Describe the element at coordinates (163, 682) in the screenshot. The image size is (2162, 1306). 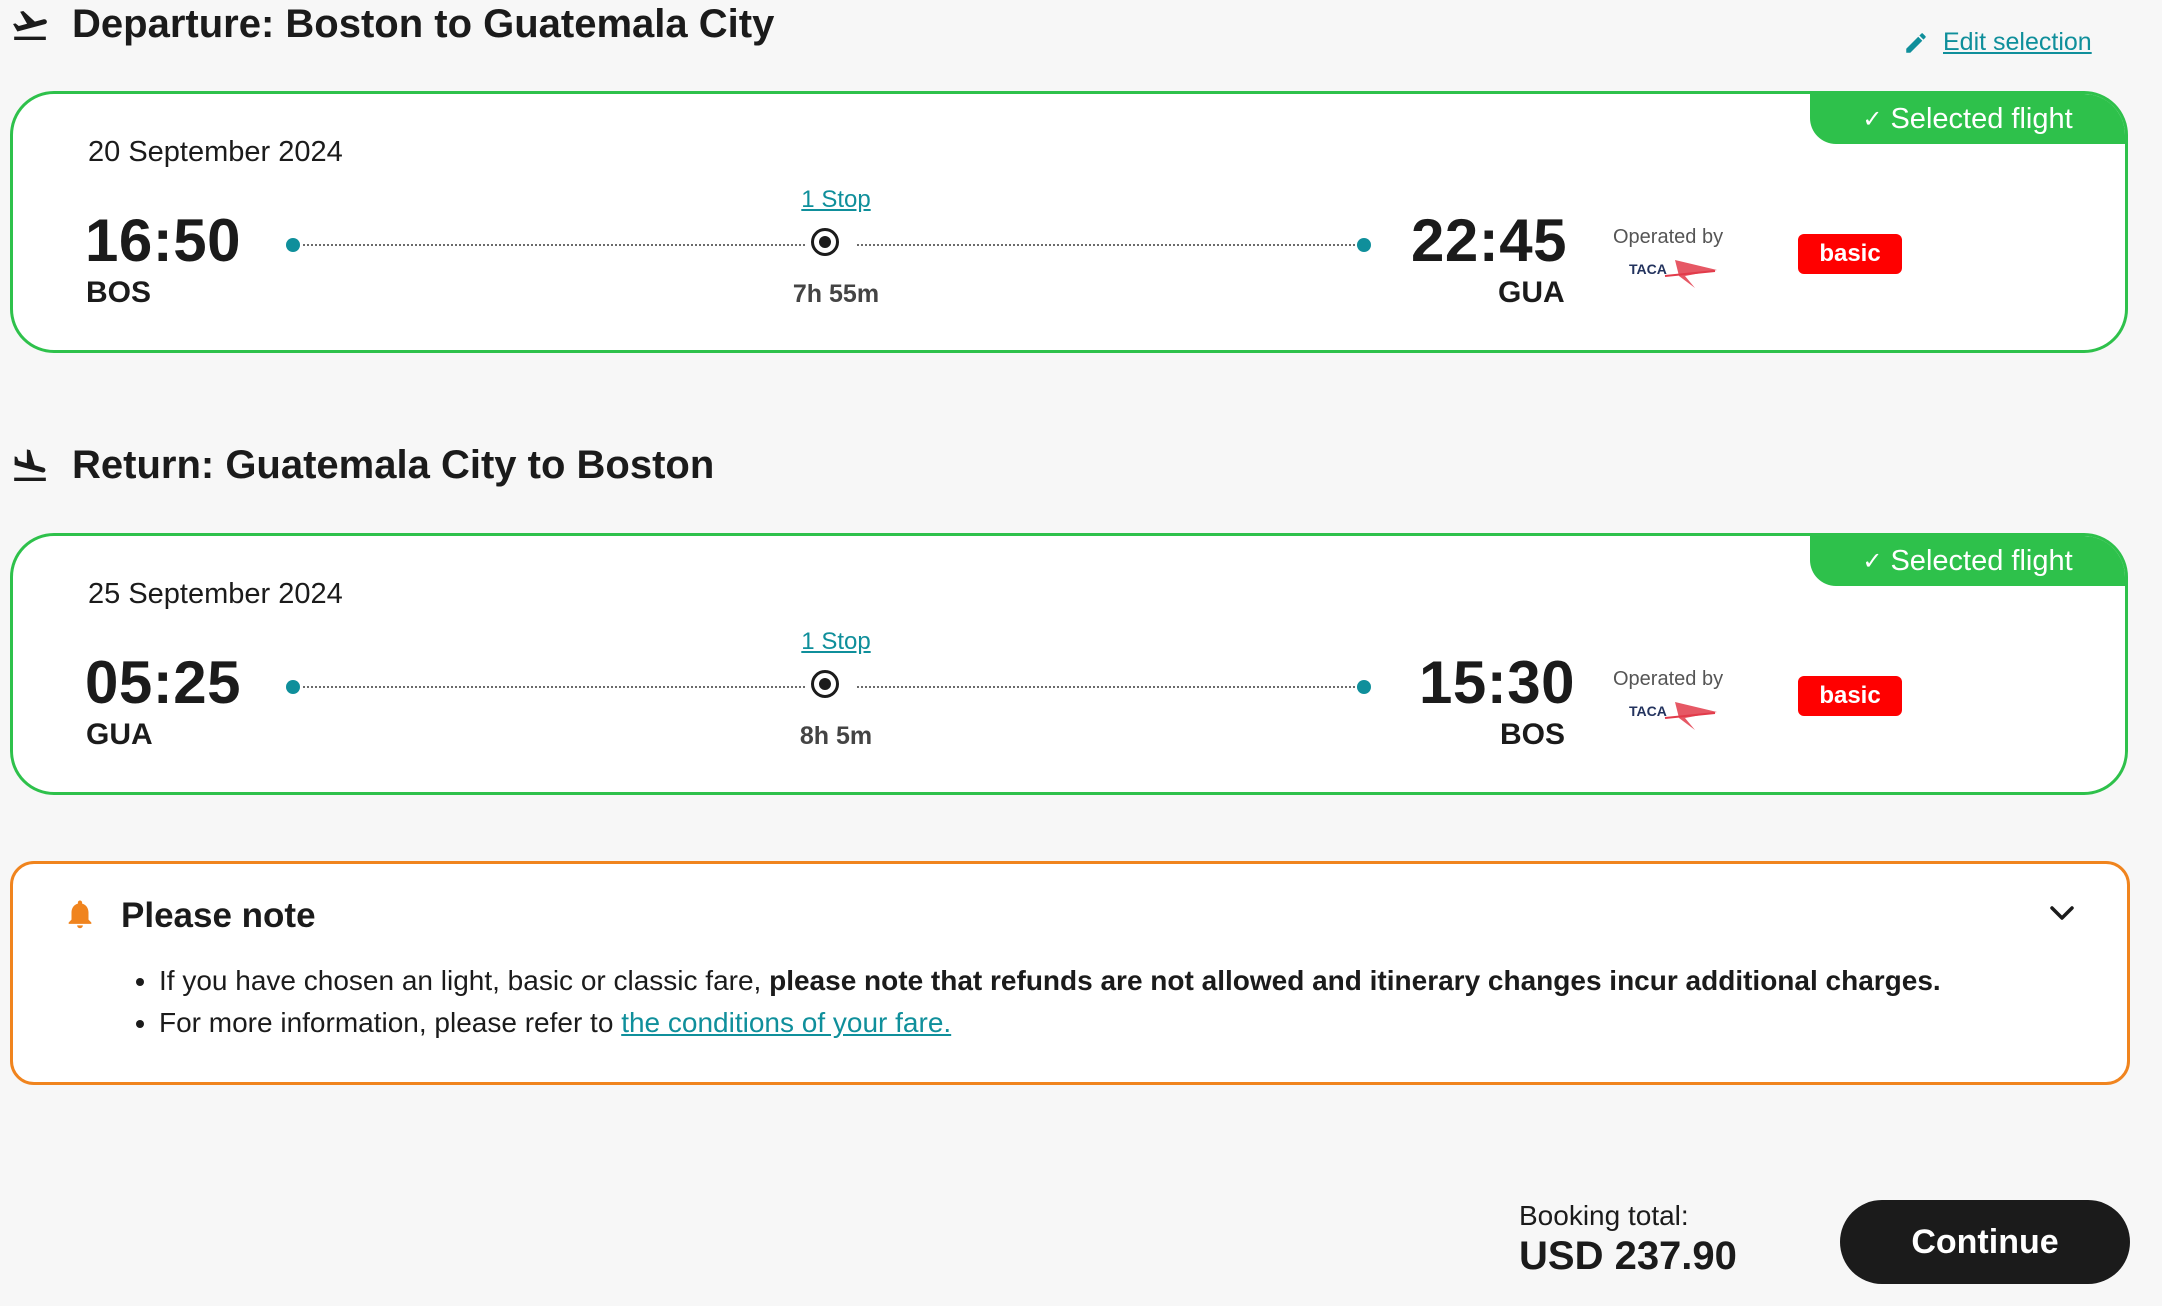
I see `departure-time: 05:25` at that location.